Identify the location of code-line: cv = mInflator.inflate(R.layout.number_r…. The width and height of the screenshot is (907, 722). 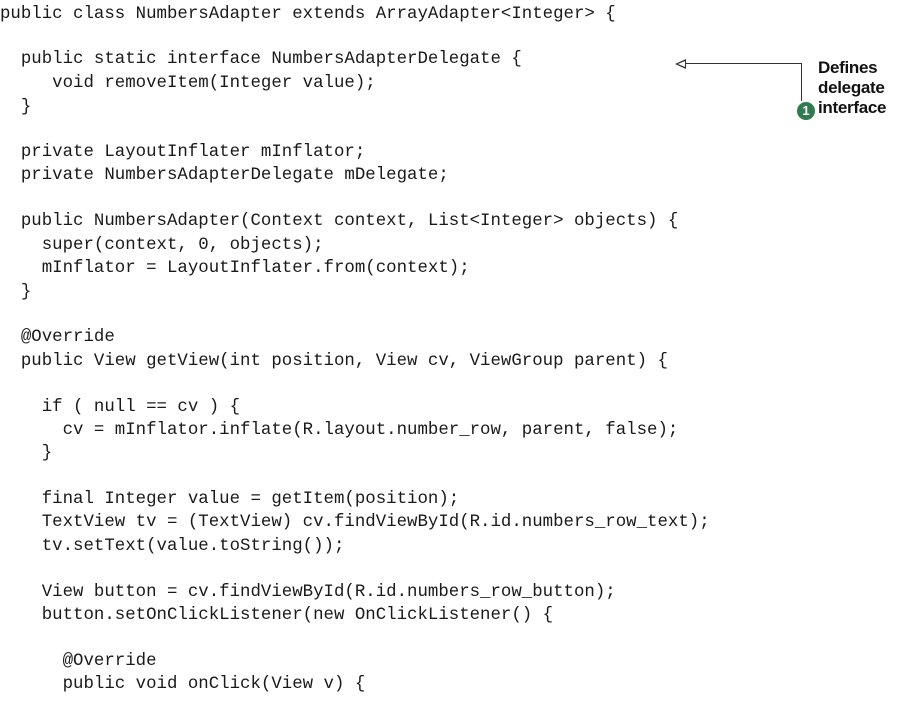
(339, 430).